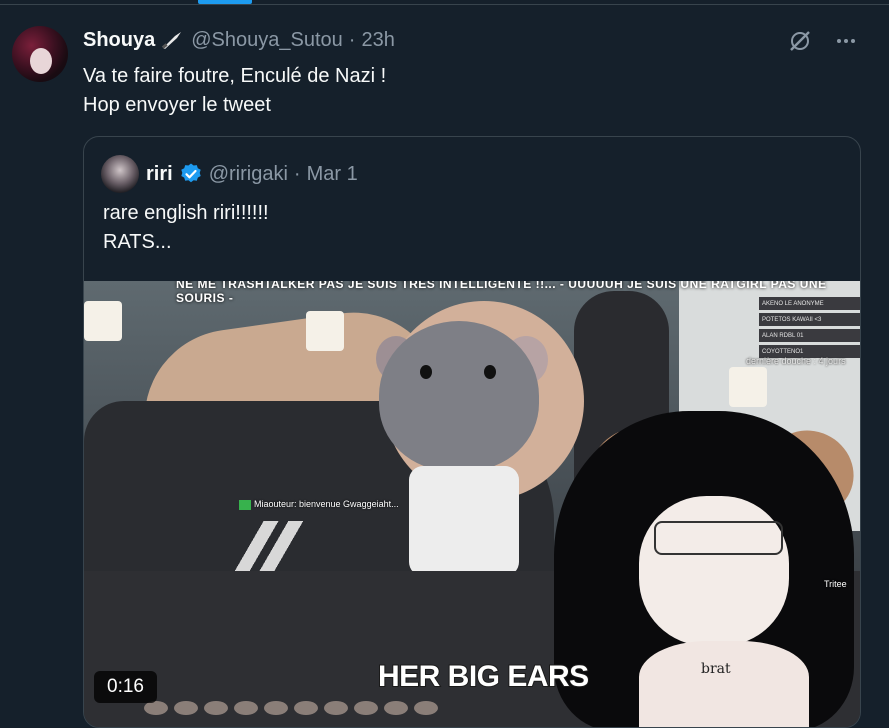 The image size is (889, 728). What do you see at coordinates (483, 676) in the screenshot?
I see `video-caption: HER BIG EARS` at bounding box center [483, 676].